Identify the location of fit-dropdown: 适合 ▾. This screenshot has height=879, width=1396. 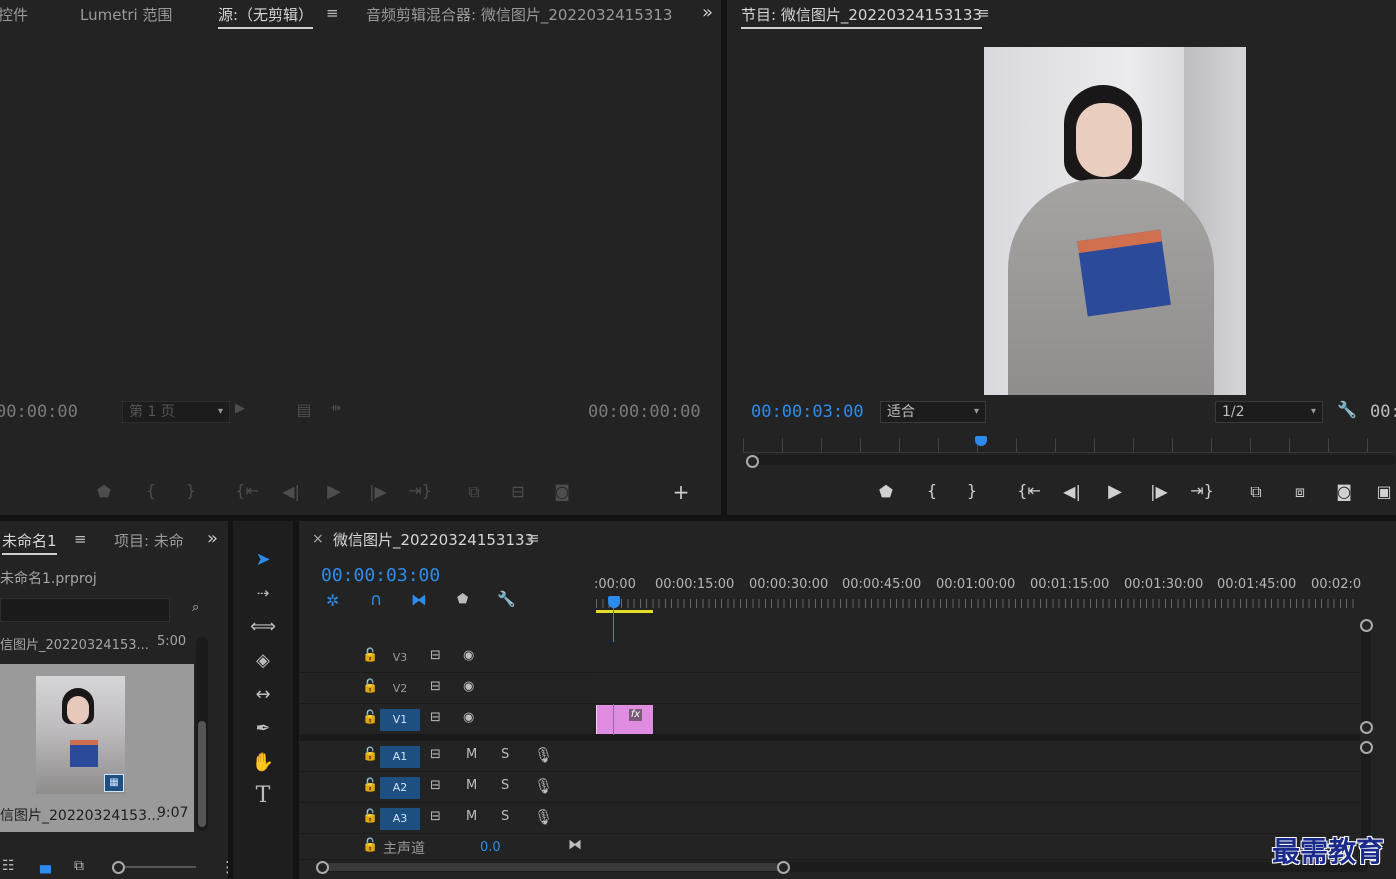
(933, 412).